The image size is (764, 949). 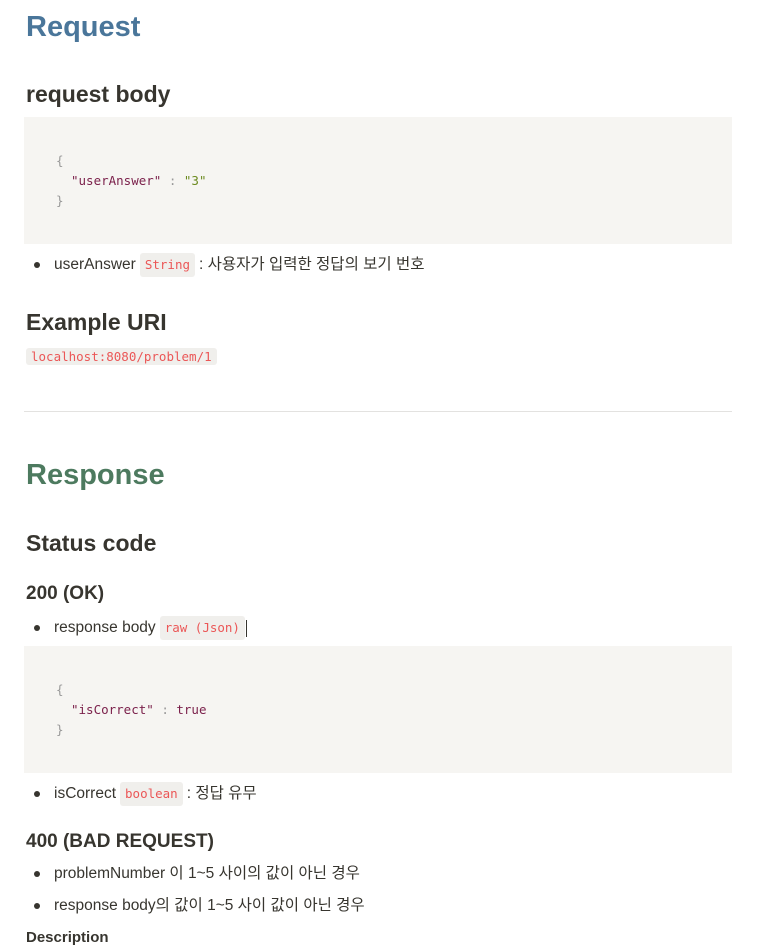 What do you see at coordinates (85, 793) in the screenshot?
I see `field-name: isCorrect` at bounding box center [85, 793].